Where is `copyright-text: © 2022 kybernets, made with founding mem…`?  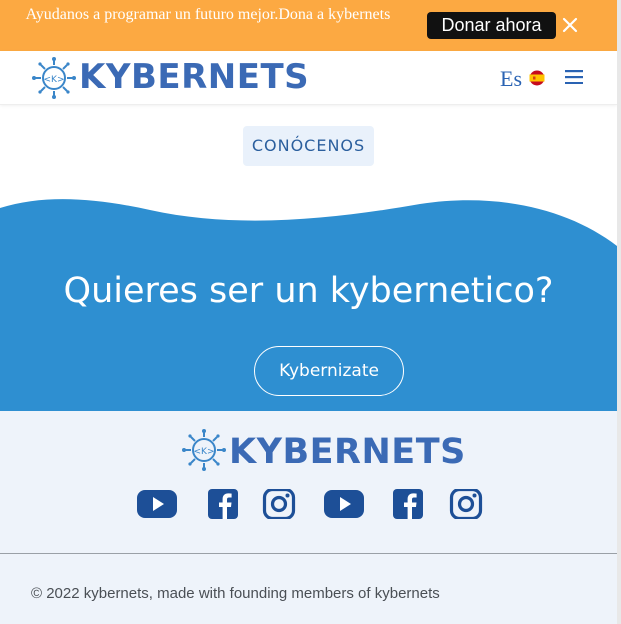
copyright-text: © 2022 kybernets, made with founding mem… is located at coordinates (235, 593).